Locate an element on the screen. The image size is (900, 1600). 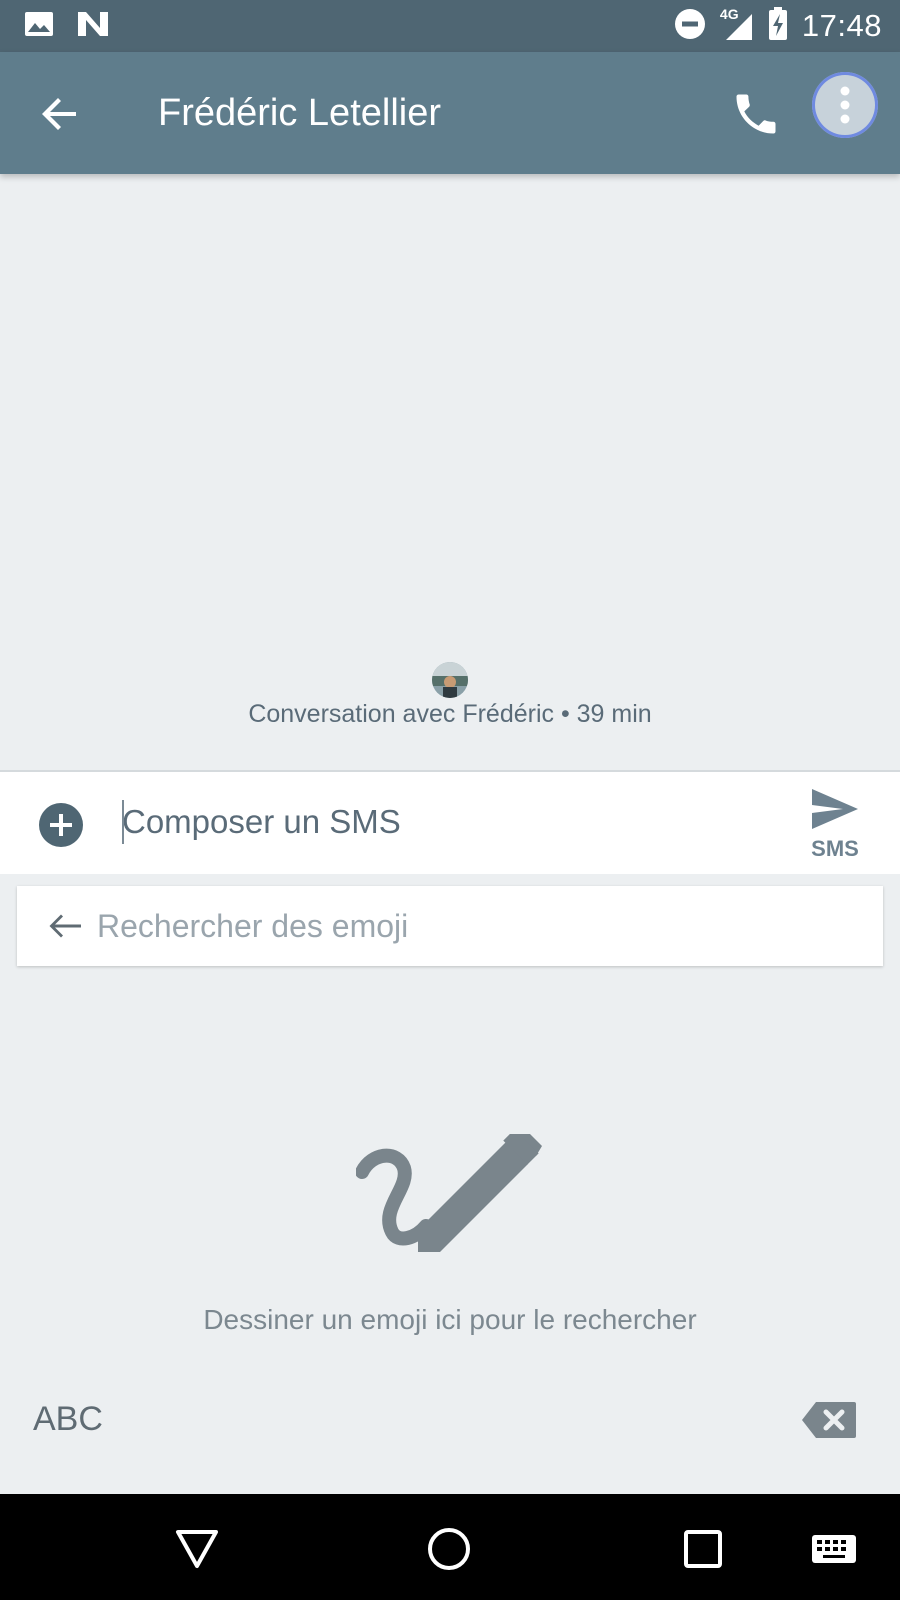
draw-emoji-hint: Dessiner un emoji ici pour le rechercher is located at coordinates (450, 1319).